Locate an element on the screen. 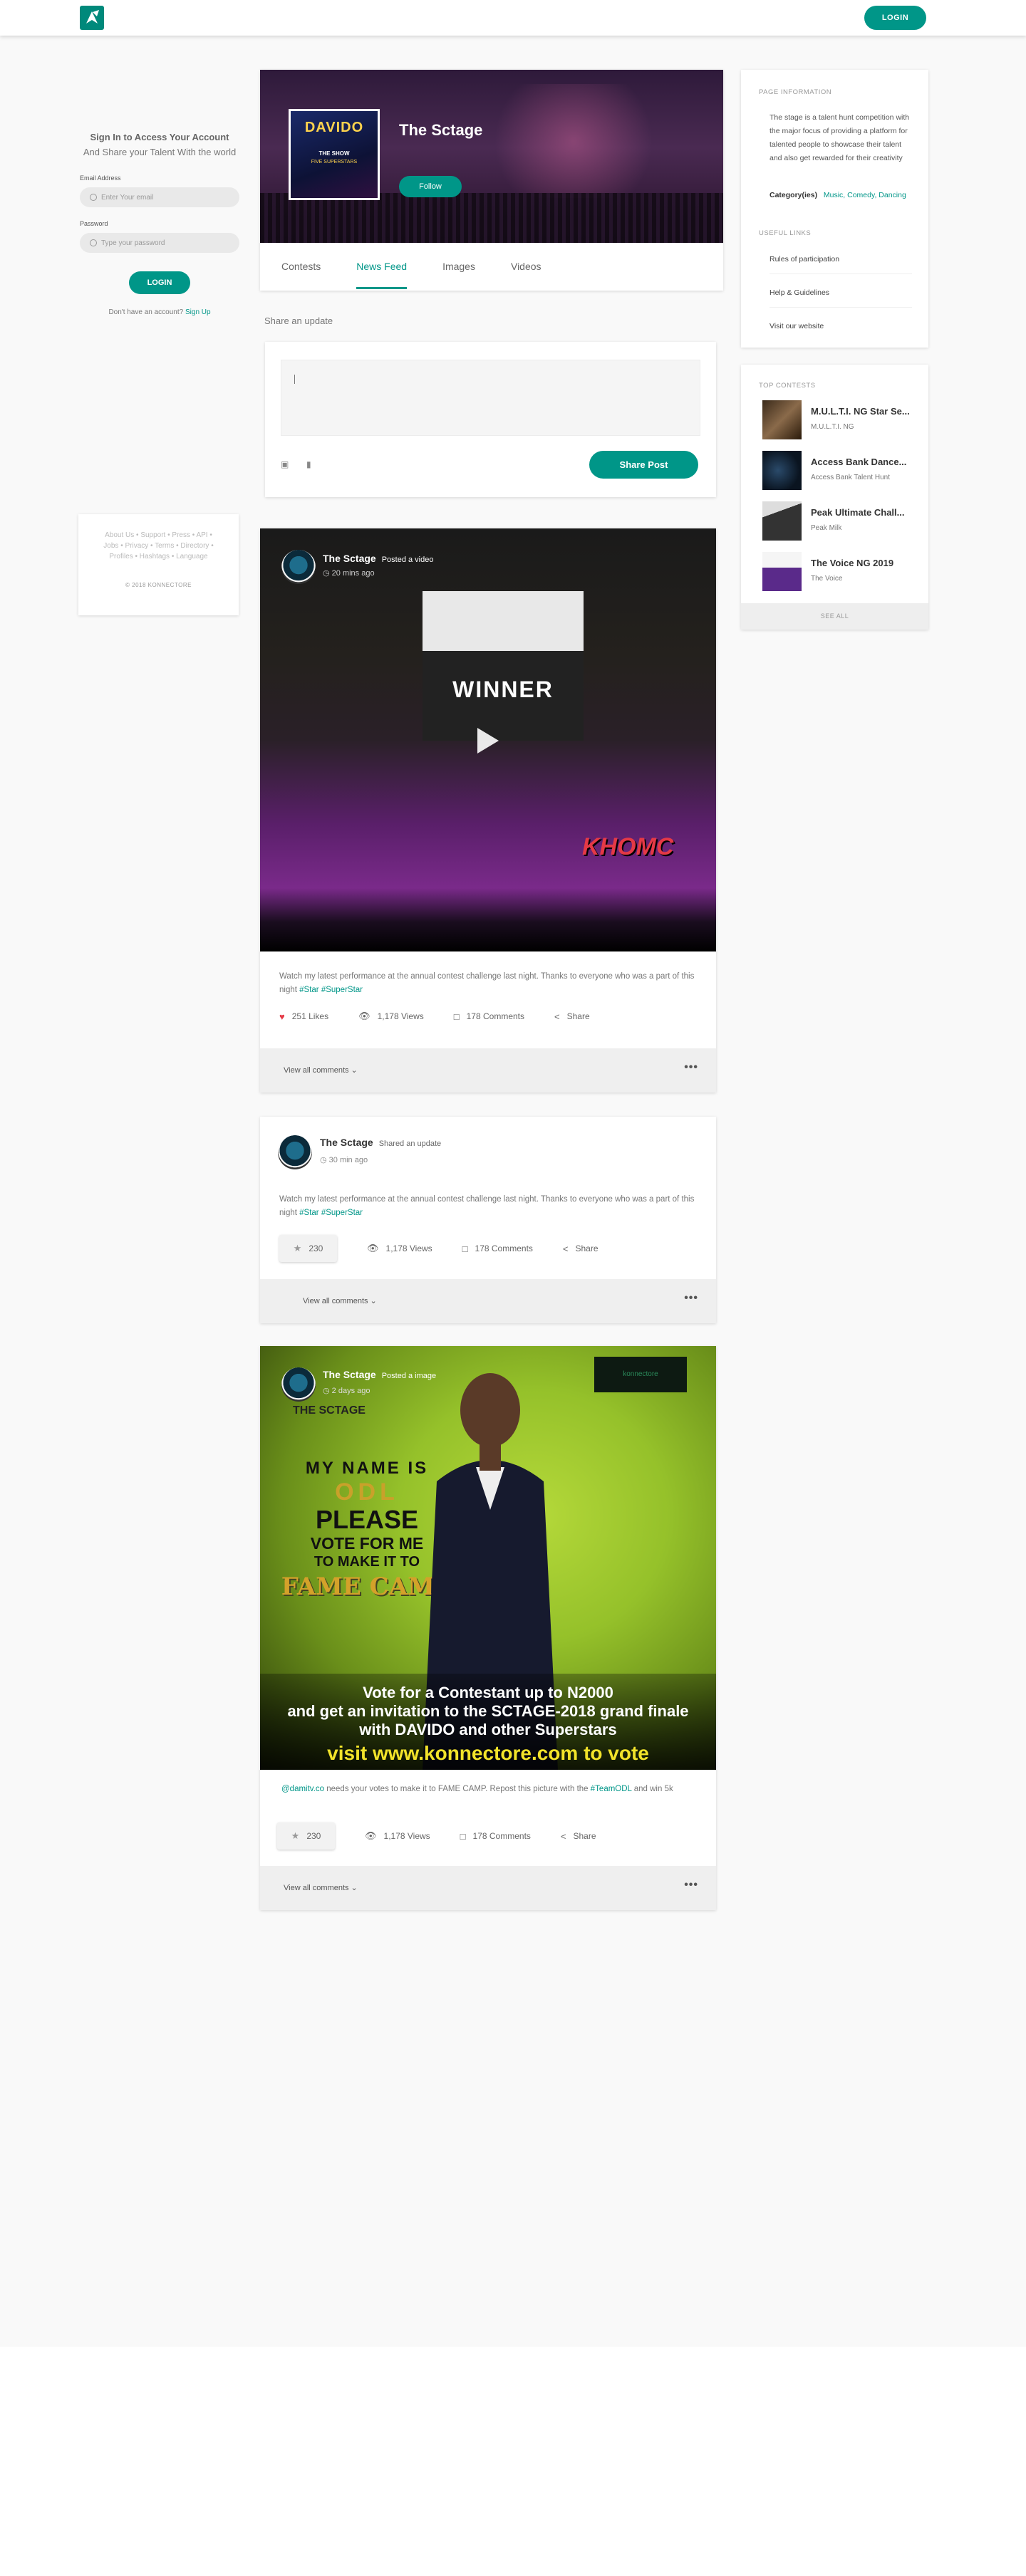 This screenshot has height=2576, width=1026. category-values: Music, Comedy, Dancing is located at coordinates (865, 195).